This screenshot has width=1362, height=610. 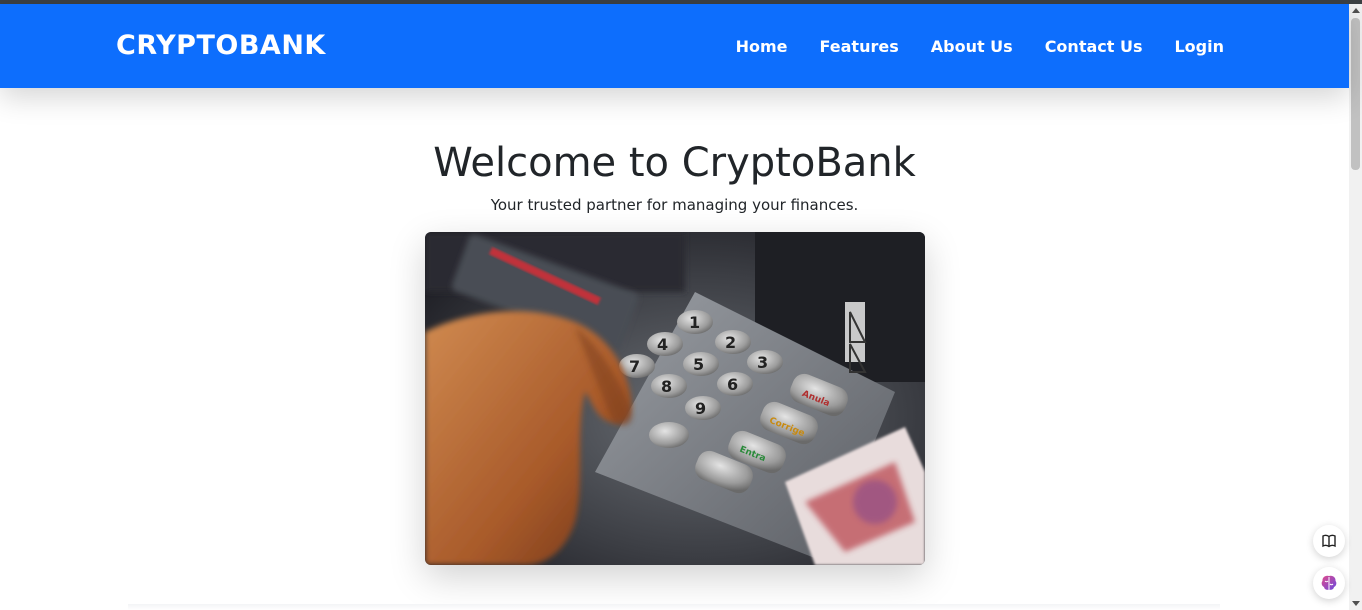 I want to click on svg-text: 3, so click(x=762, y=362).